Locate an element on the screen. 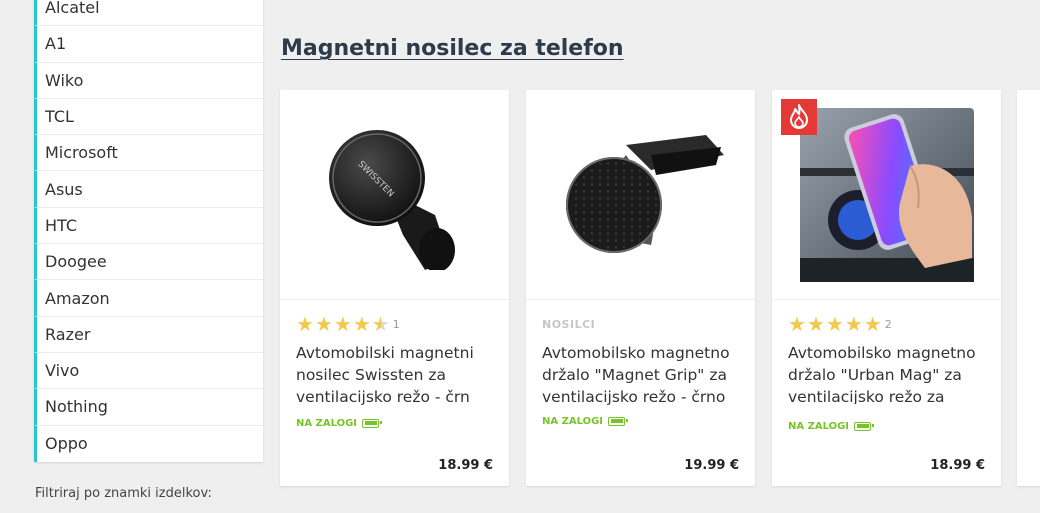 The width and height of the screenshot is (1040, 513). product-image is located at coordinates (640, 195).